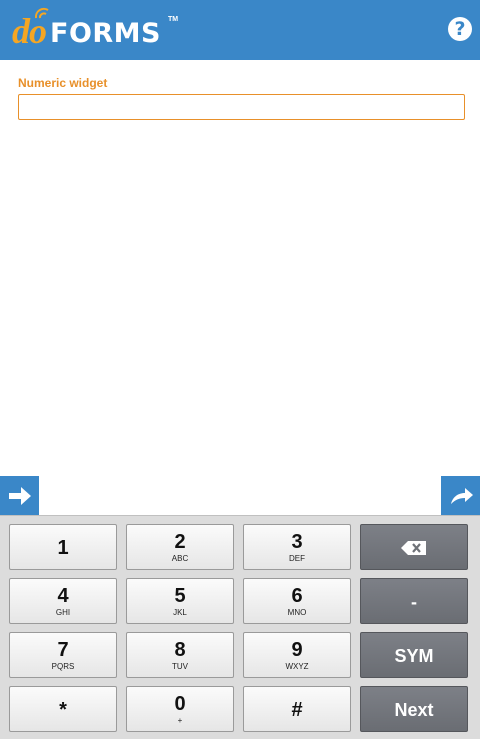 The image size is (480, 739). I want to click on key-label: *, so click(63, 710).